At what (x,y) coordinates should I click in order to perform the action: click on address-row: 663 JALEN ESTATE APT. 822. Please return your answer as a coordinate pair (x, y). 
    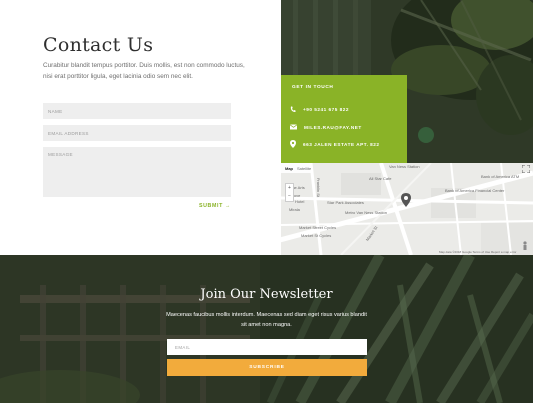
    Looking at the image, I should click on (335, 144).